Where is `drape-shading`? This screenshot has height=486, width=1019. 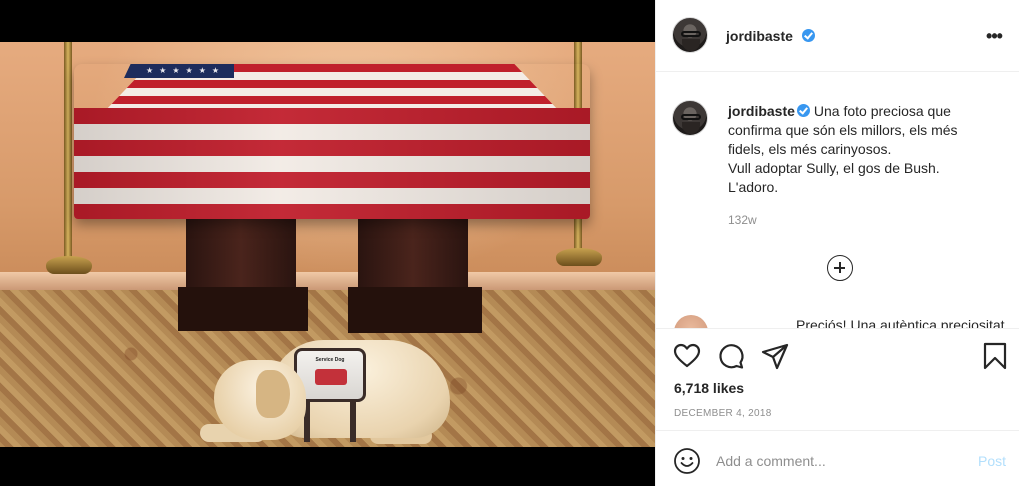 drape-shading is located at coordinates (332, 163).